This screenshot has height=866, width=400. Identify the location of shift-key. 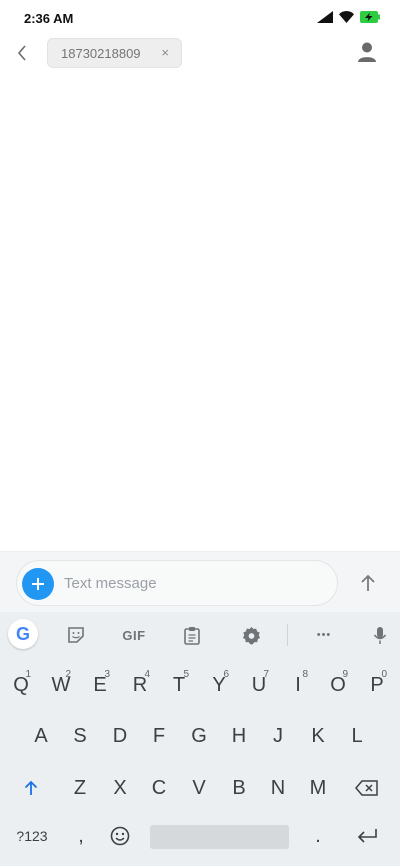
(31, 788).